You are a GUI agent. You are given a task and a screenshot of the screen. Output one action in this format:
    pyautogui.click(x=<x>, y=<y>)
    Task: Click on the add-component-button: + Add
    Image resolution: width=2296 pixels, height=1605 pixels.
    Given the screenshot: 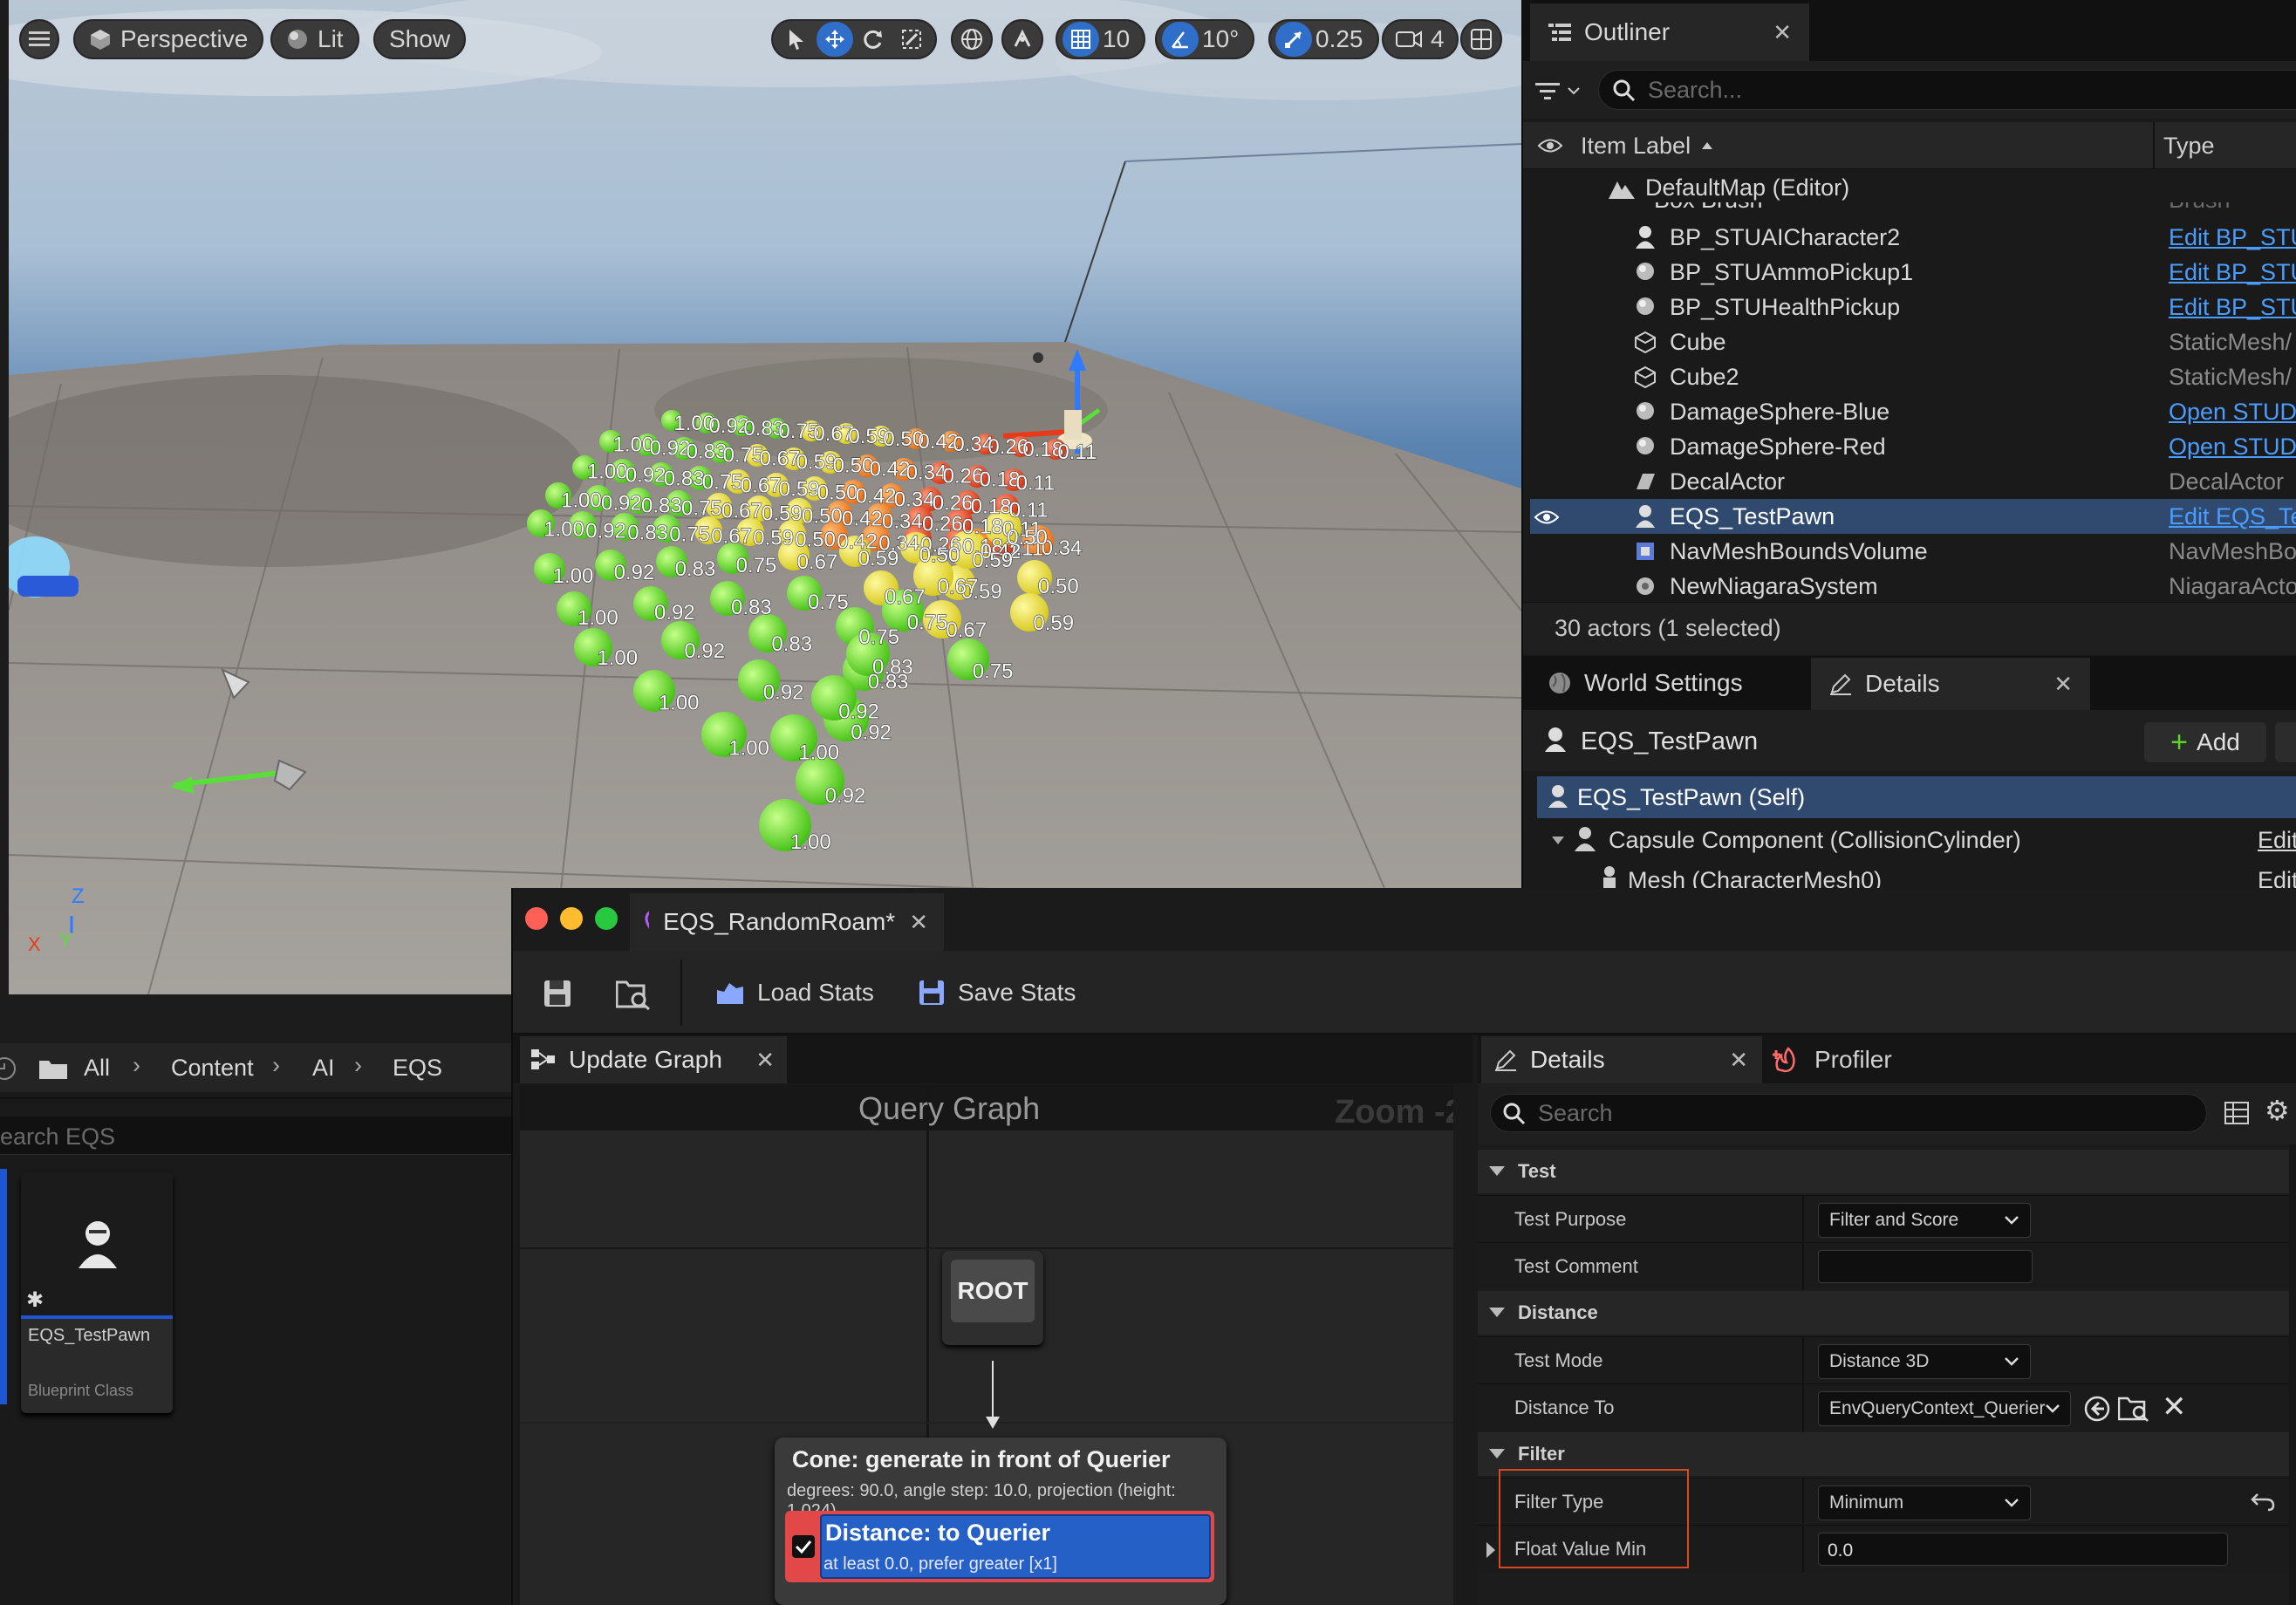 What is the action you would take?
    pyautogui.click(x=2205, y=742)
    